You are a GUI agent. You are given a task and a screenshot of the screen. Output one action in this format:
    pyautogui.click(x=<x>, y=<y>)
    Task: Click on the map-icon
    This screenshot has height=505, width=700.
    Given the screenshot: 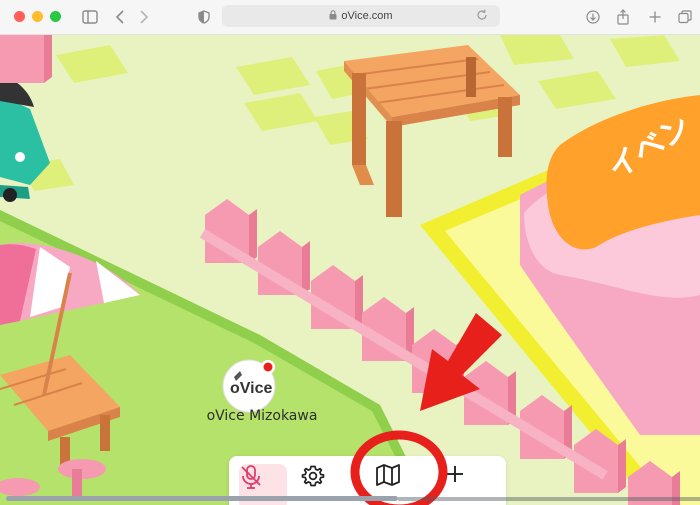 What is the action you would take?
    pyautogui.click(x=388, y=475)
    